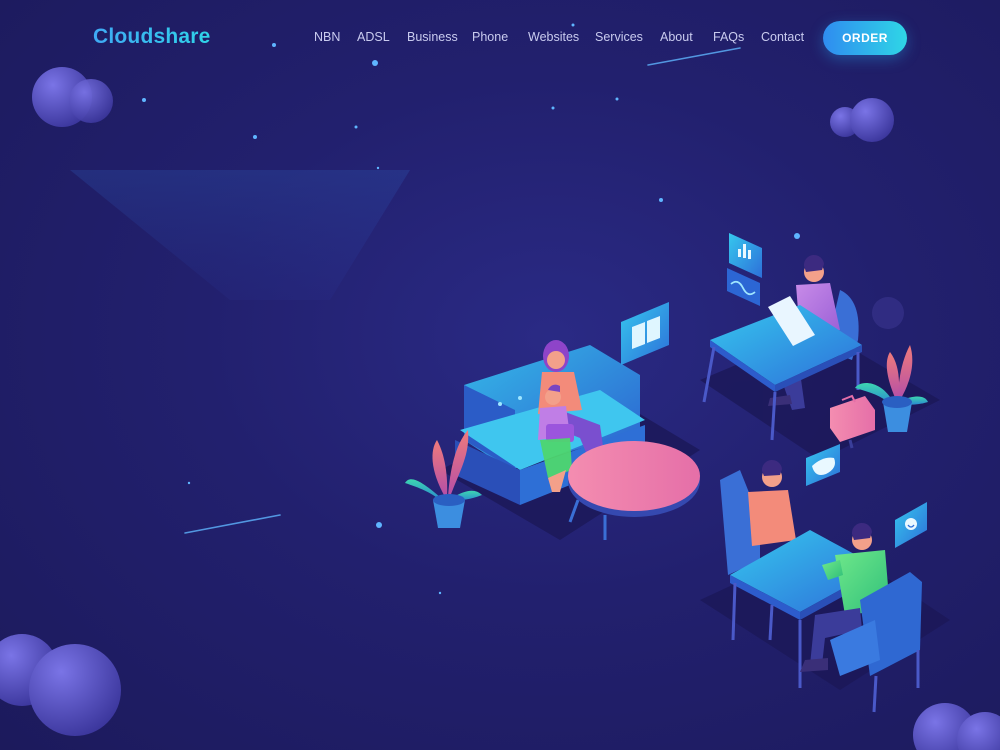  What do you see at coordinates (152, 37) in the screenshot?
I see `brand-logo: Cloudshare` at bounding box center [152, 37].